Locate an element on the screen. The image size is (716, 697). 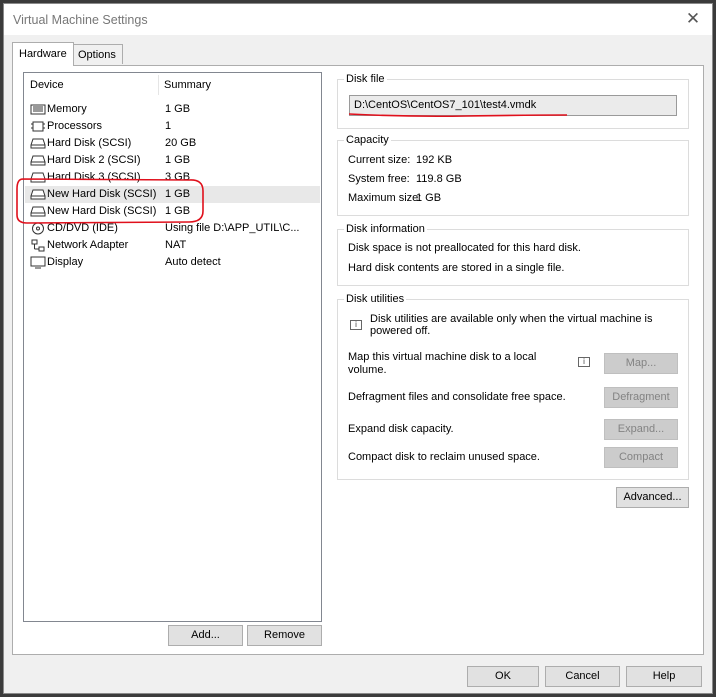
display-icon is located at coordinates (38, 262).